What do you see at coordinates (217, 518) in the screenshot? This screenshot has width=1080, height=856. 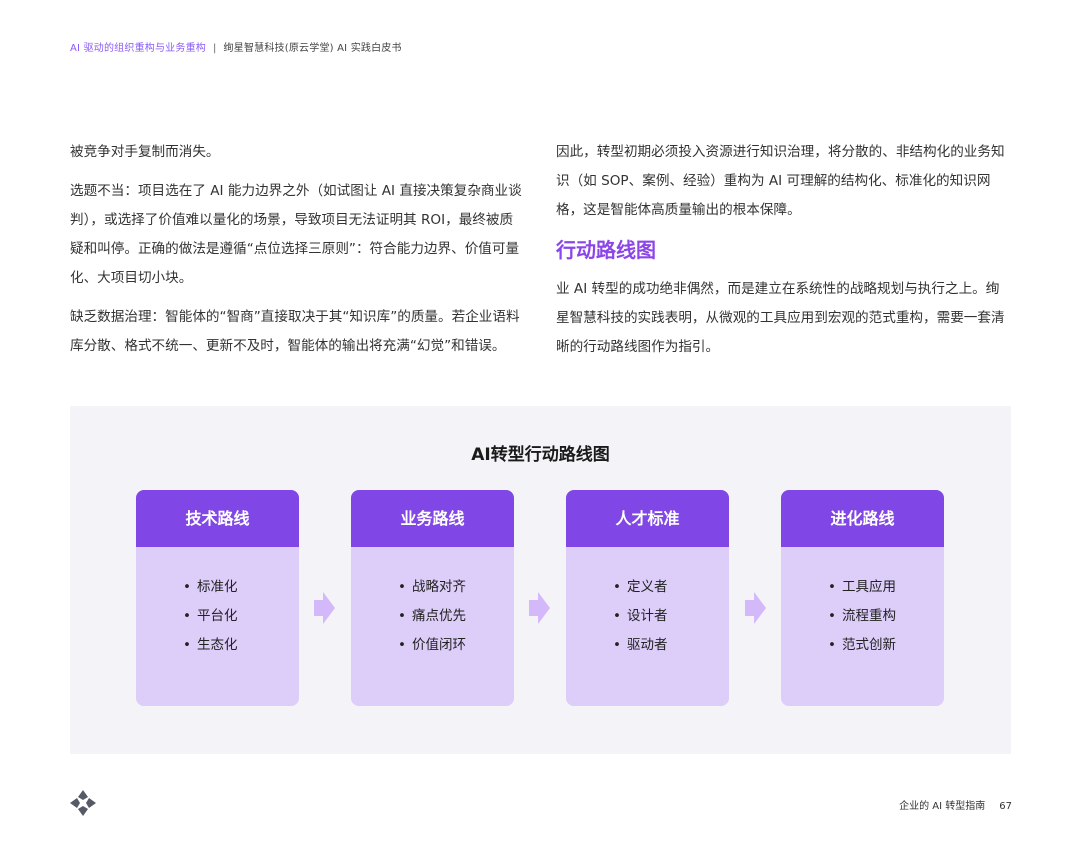 I see `card-title: 技术路线` at bounding box center [217, 518].